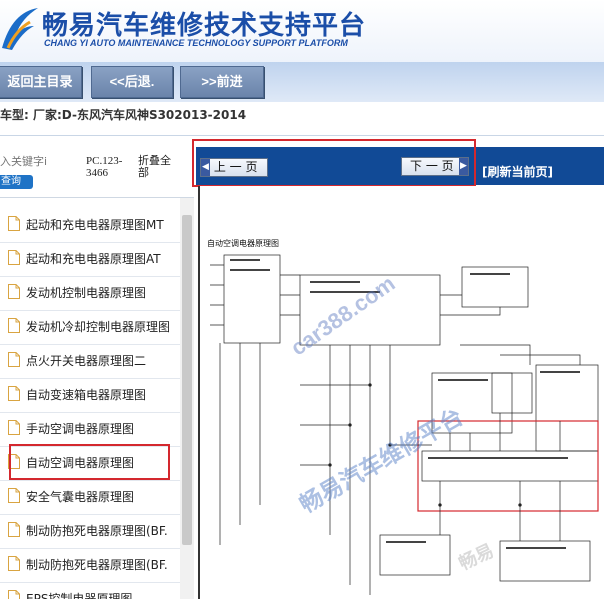 The image size is (604, 599). Describe the element at coordinates (158, 167) in the screenshot. I see `collapse-all-button: 折叠全部` at that location.